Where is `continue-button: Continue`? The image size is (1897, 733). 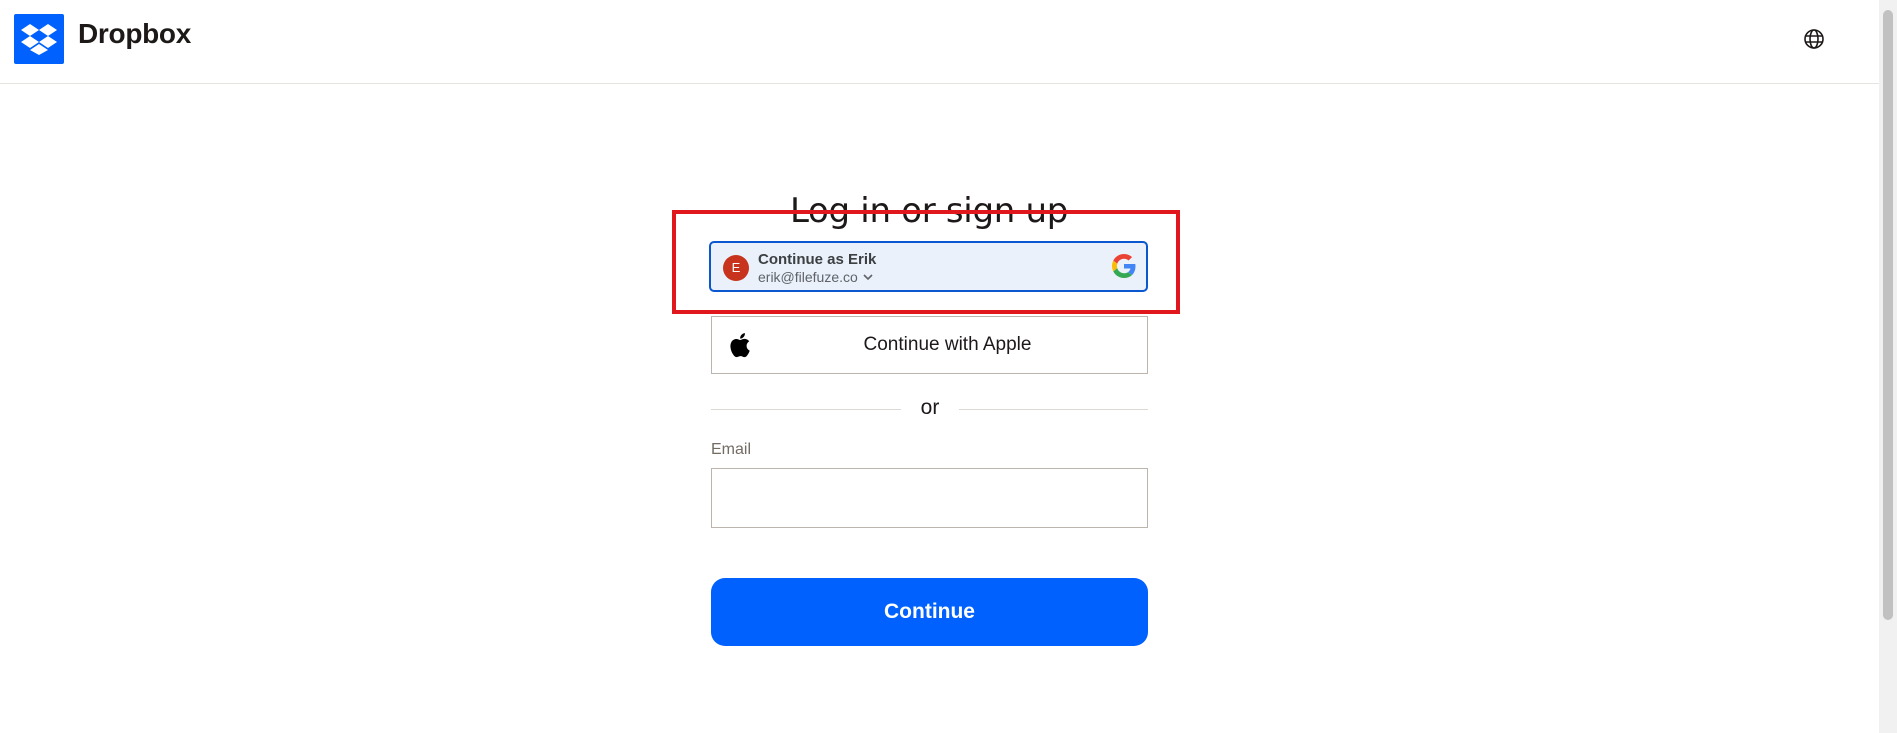 continue-button: Continue is located at coordinates (929, 612).